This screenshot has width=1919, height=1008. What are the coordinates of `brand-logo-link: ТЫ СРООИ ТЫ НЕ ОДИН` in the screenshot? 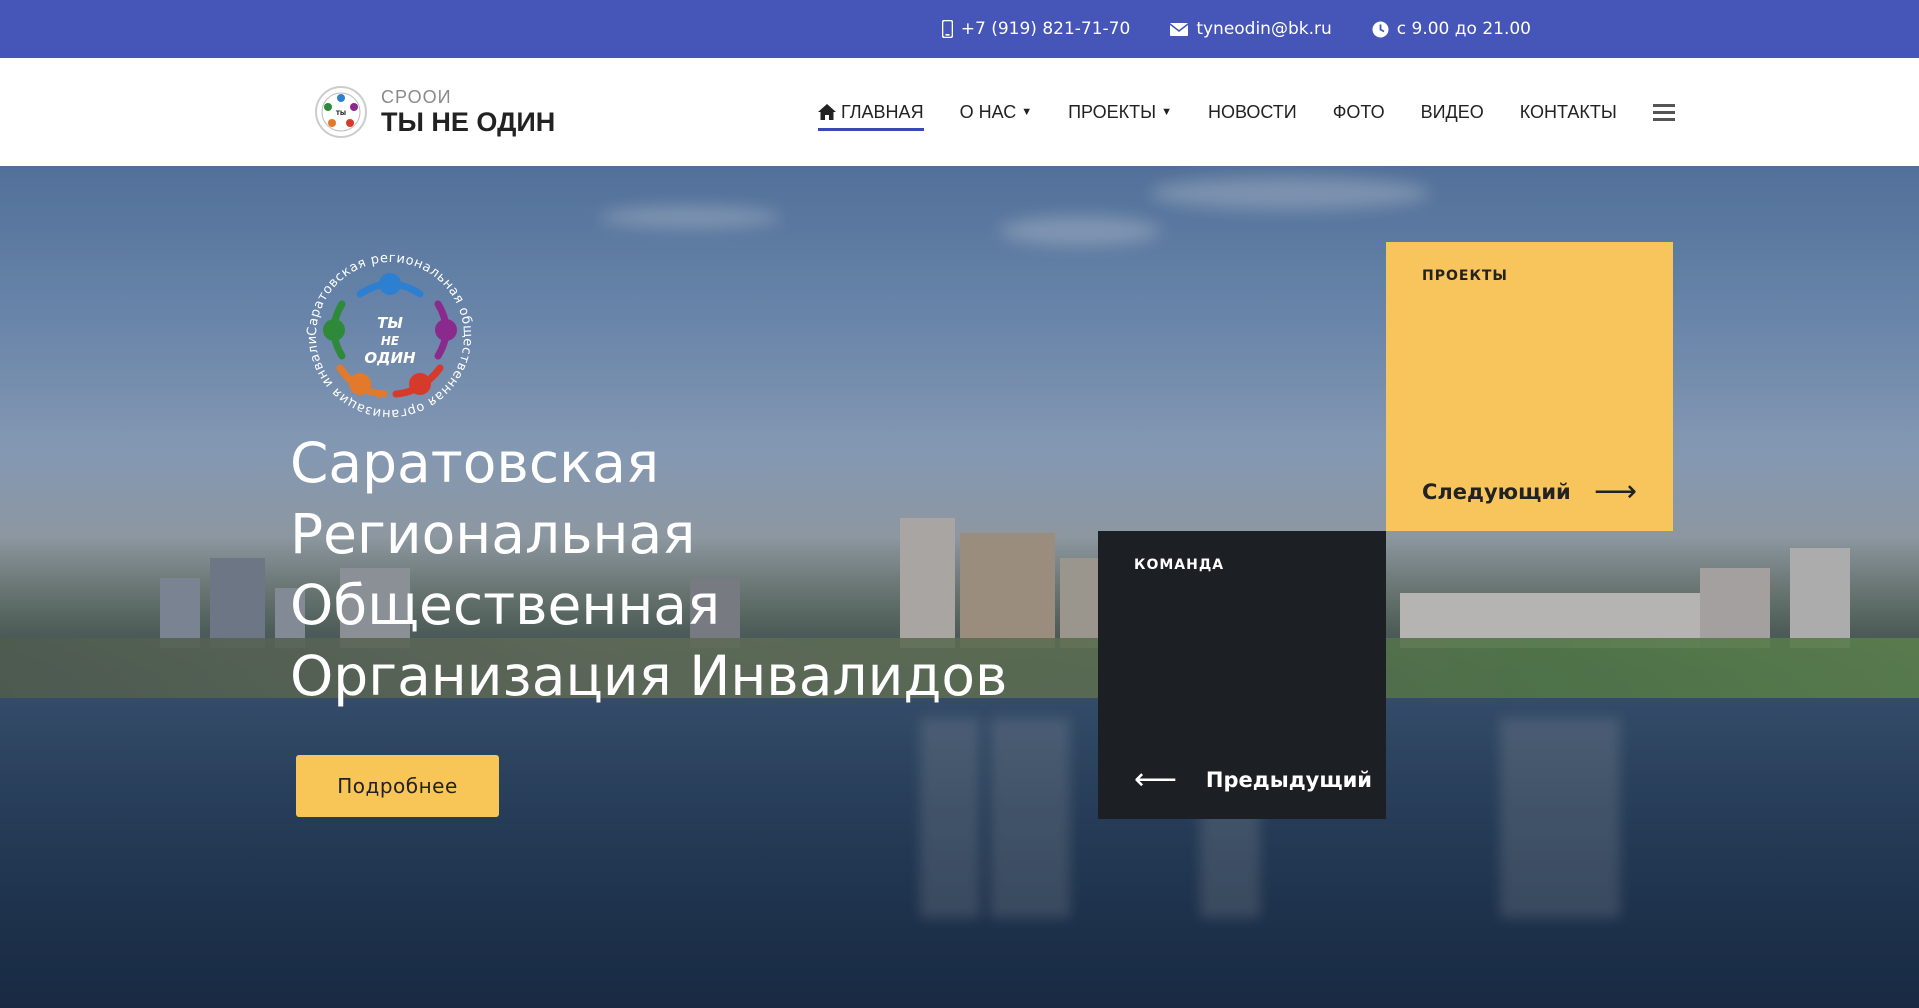 It's located at (435, 112).